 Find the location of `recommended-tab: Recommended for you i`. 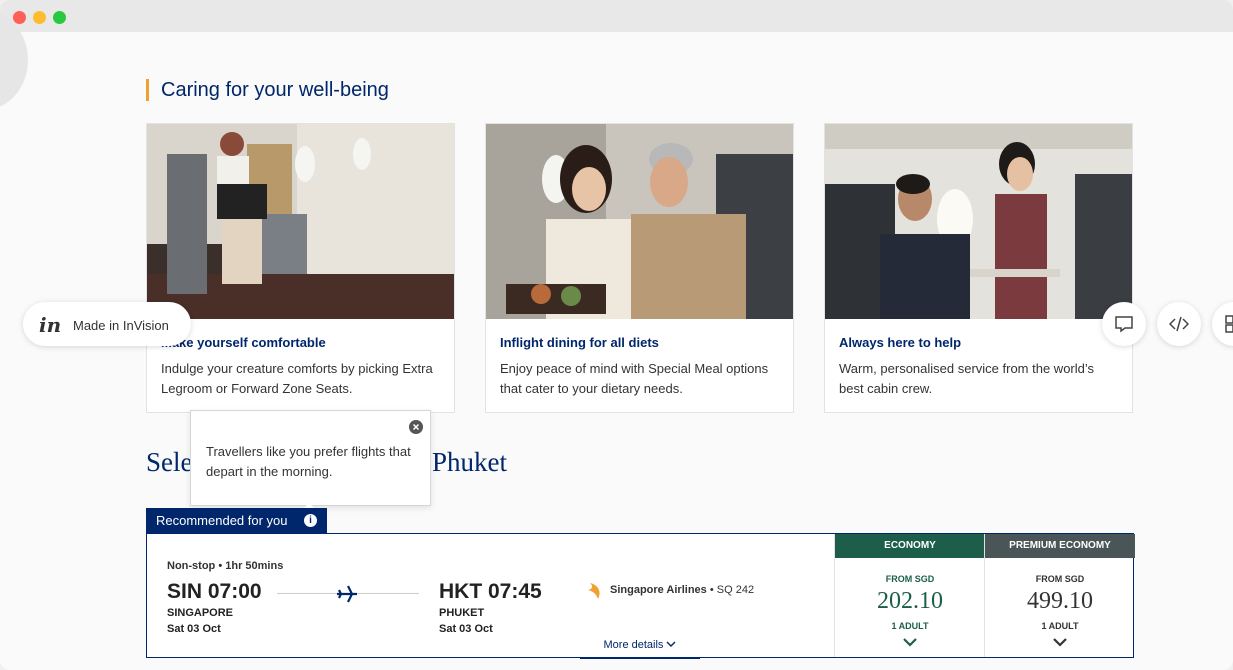

recommended-tab: Recommended for you i is located at coordinates (236, 520).